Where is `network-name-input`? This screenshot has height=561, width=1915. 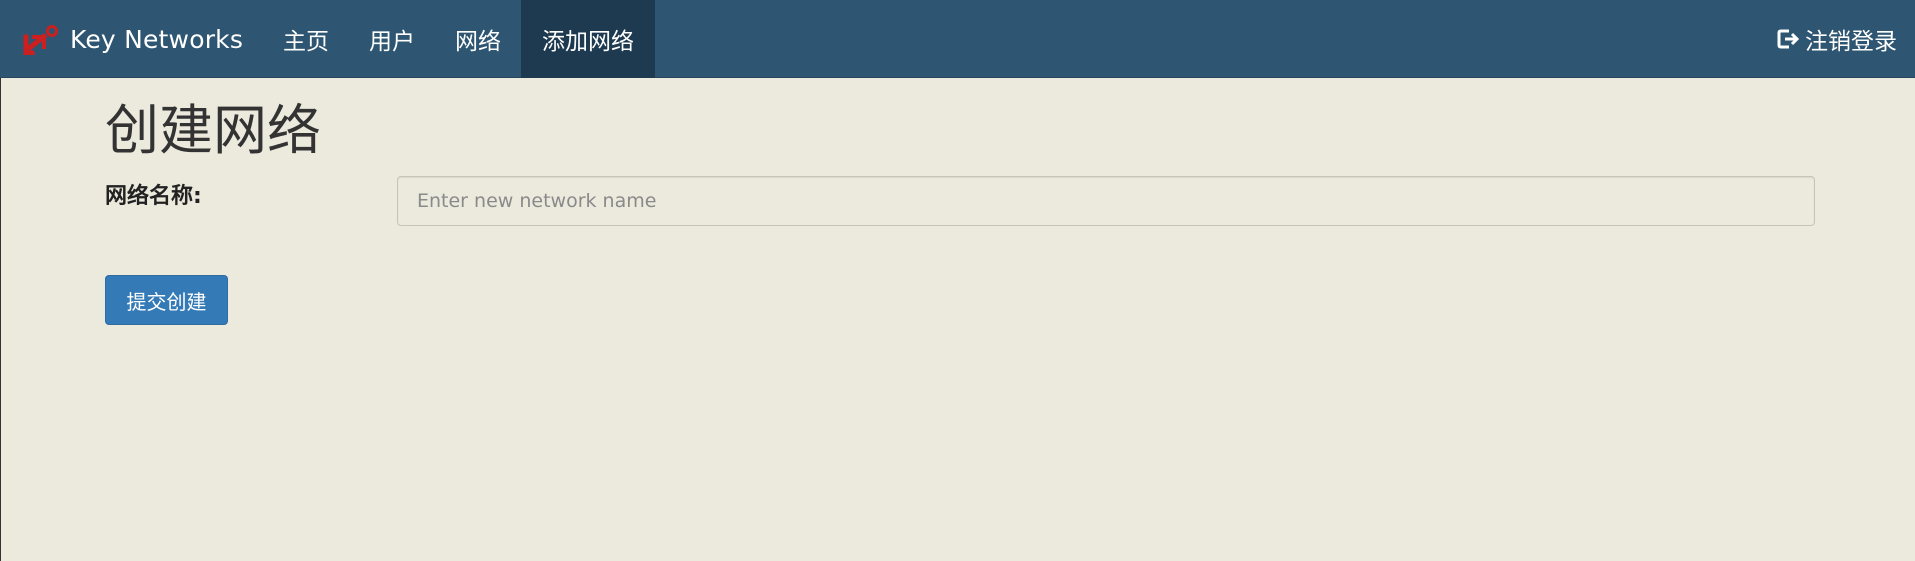
network-name-input is located at coordinates (1106, 201).